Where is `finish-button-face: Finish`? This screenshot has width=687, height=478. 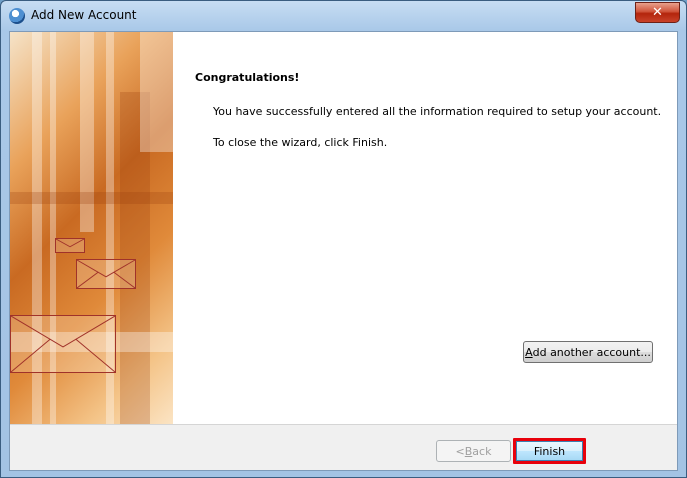
finish-button-face: Finish is located at coordinates (549, 451).